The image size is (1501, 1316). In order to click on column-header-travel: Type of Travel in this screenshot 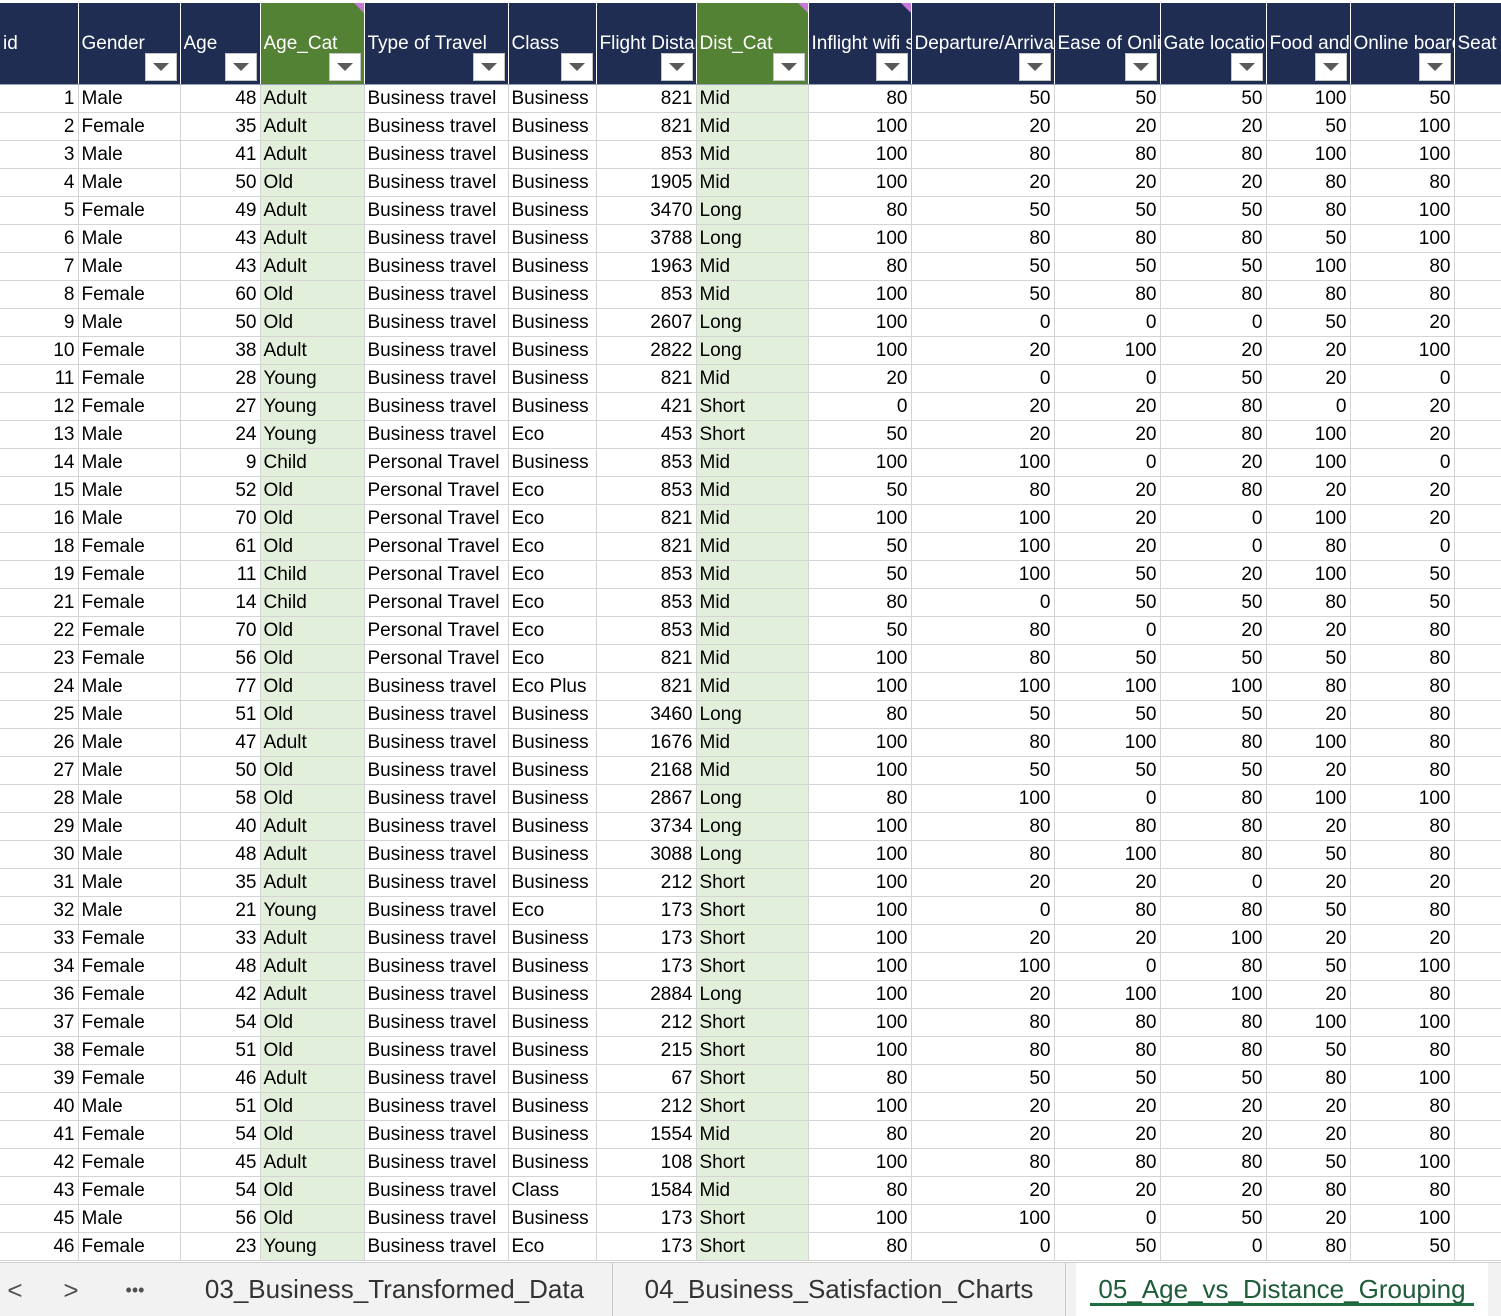, I will do `click(436, 42)`.